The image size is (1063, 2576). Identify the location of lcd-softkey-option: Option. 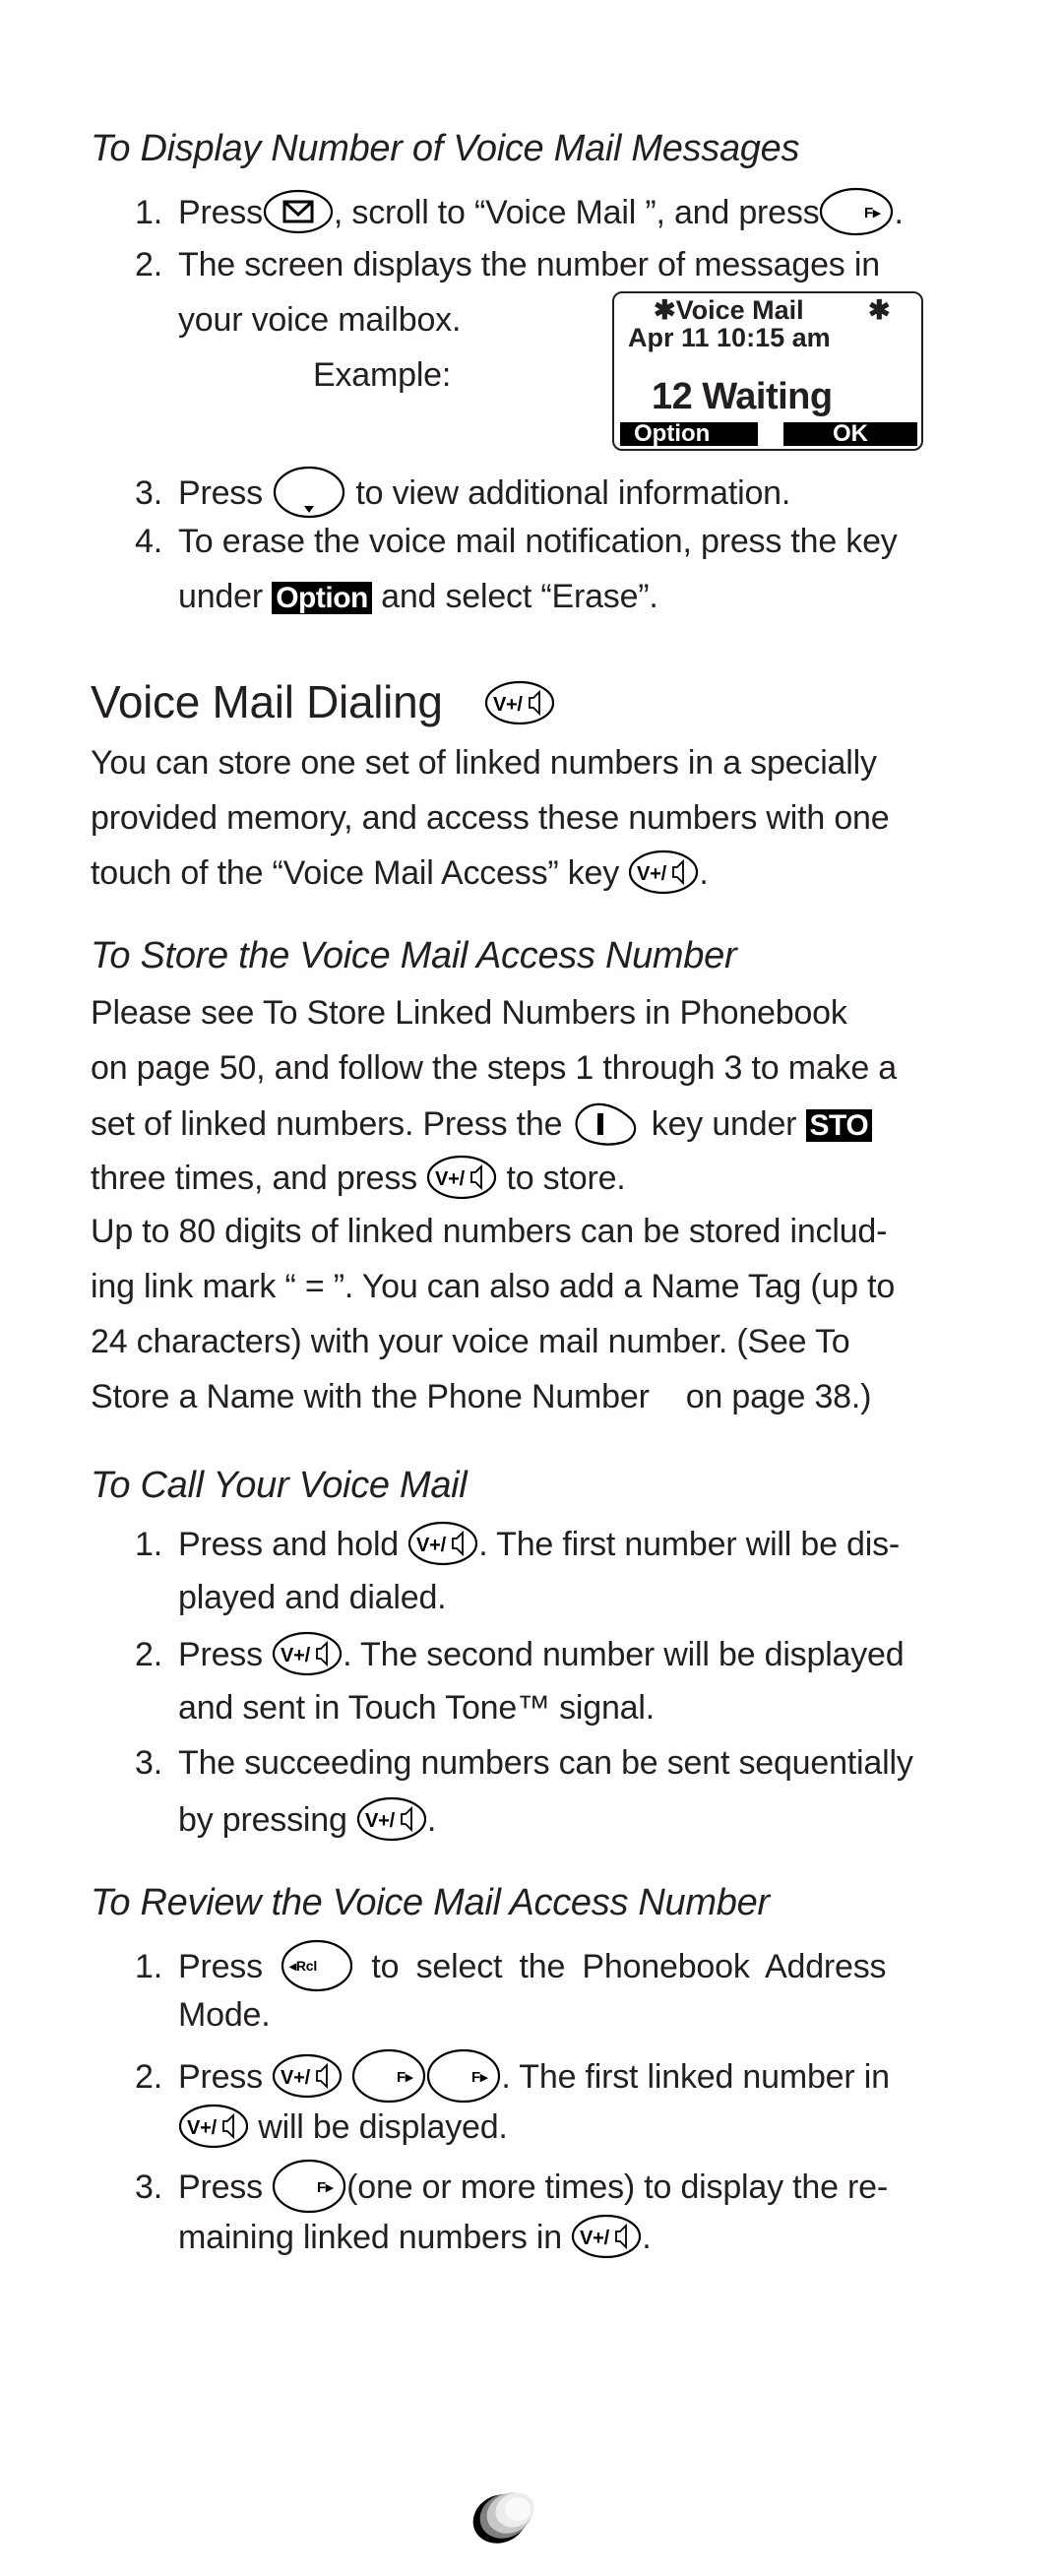
(689, 434).